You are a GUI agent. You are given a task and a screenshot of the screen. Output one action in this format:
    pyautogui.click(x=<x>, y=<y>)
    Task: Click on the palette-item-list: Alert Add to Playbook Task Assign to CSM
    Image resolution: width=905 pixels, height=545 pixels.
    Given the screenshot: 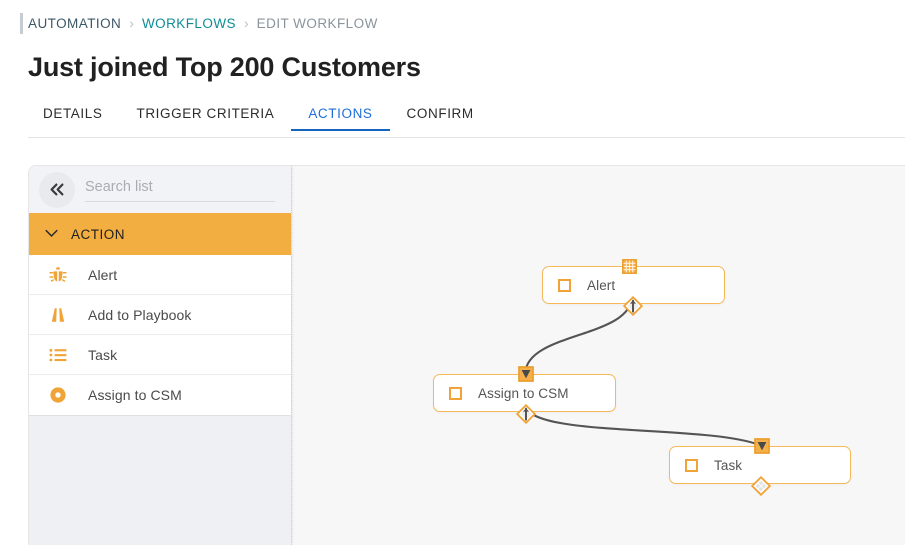 What is the action you would take?
    pyautogui.click(x=160, y=335)
    